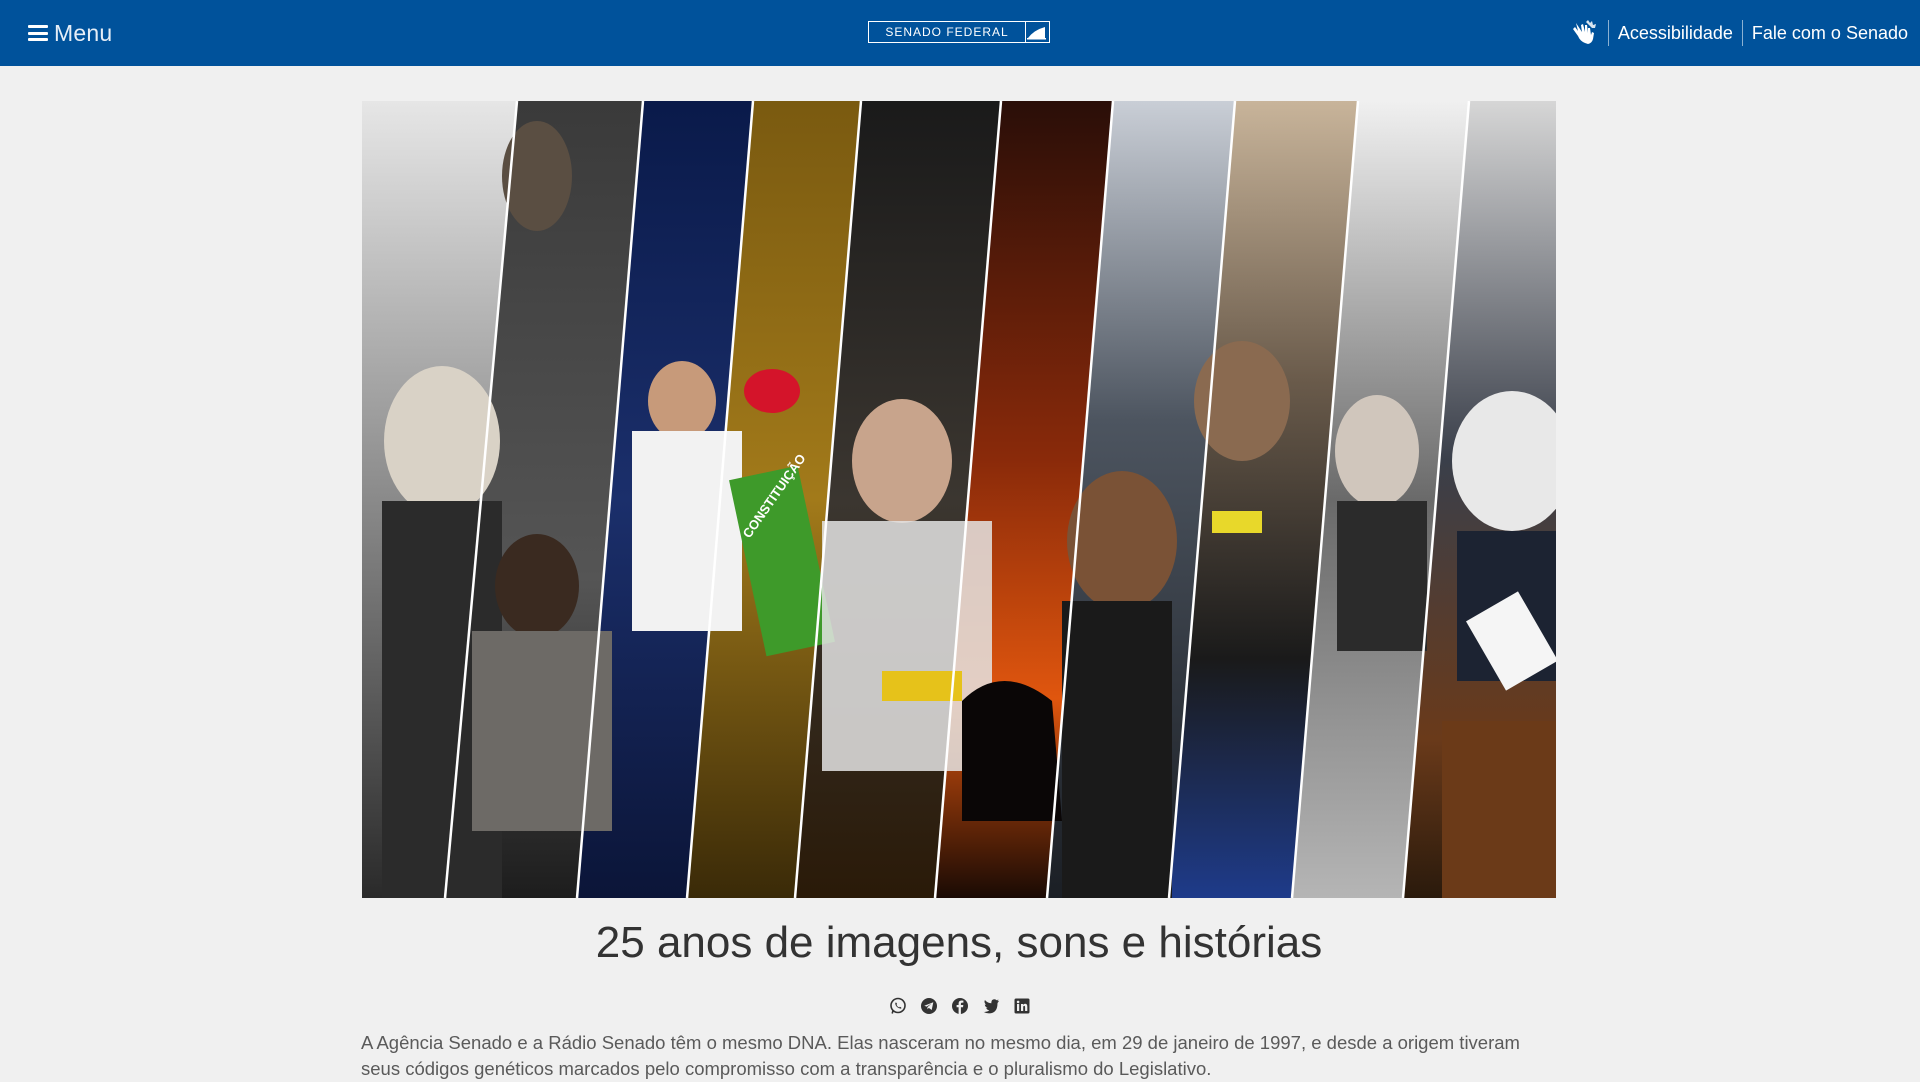  What do you see at coordinates (922, 686) in the screenshot?
I see `yellow-folder` at bounding box center [922, 686].